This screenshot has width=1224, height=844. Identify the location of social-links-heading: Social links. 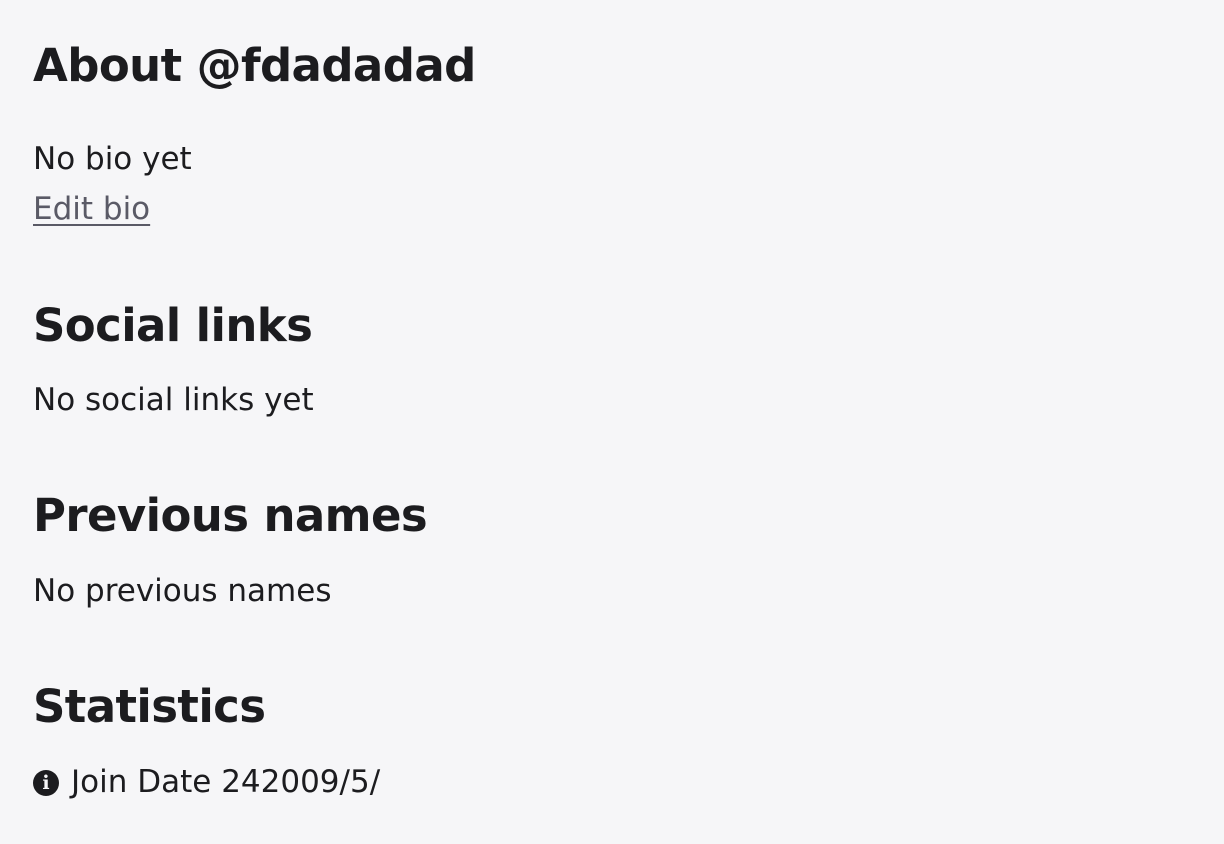
(173, 325).